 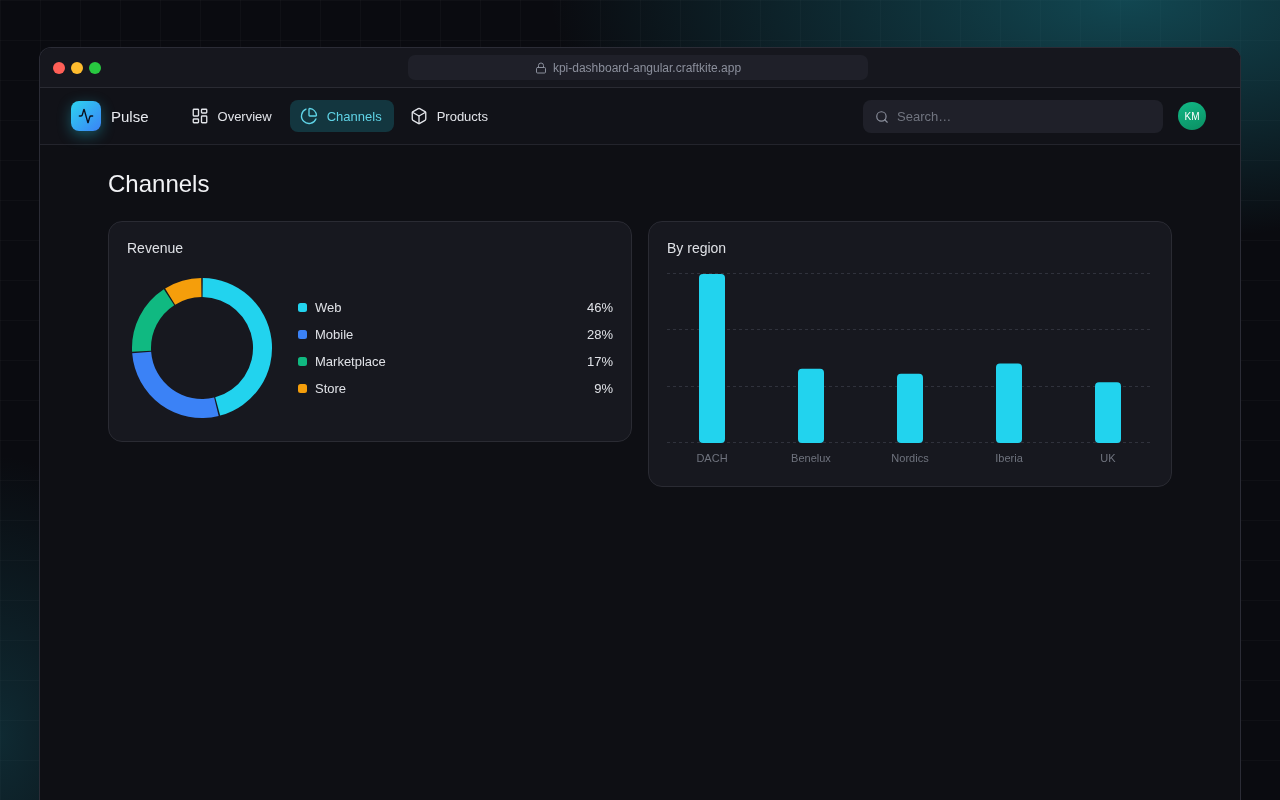 What do you see at coordinates (86, 116) in the screenshot?
I see `pulse-logo-icon` at bounding box center [86, 116].